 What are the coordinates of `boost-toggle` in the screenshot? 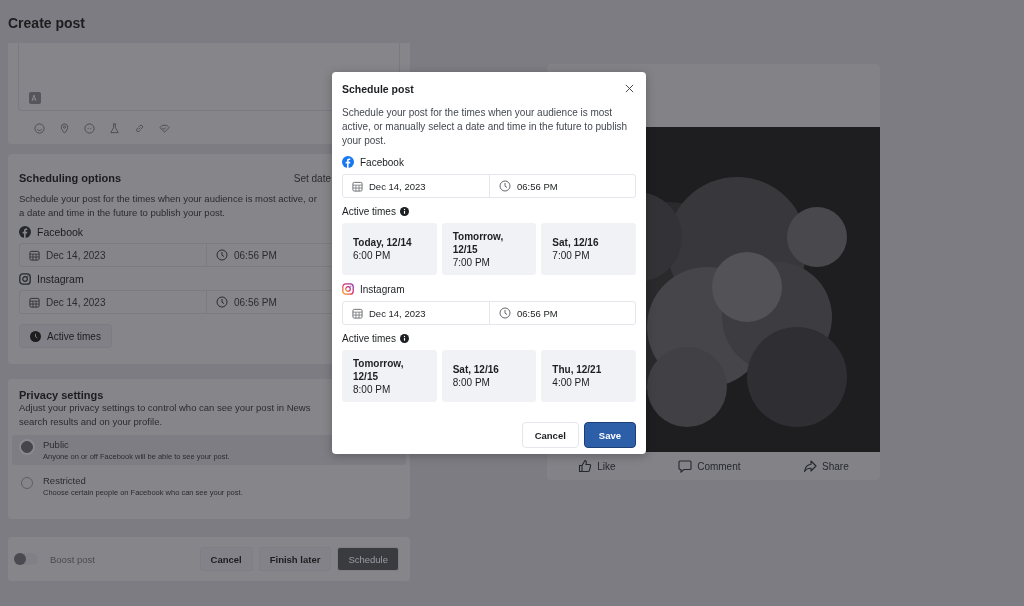 It's located at (26, 559).